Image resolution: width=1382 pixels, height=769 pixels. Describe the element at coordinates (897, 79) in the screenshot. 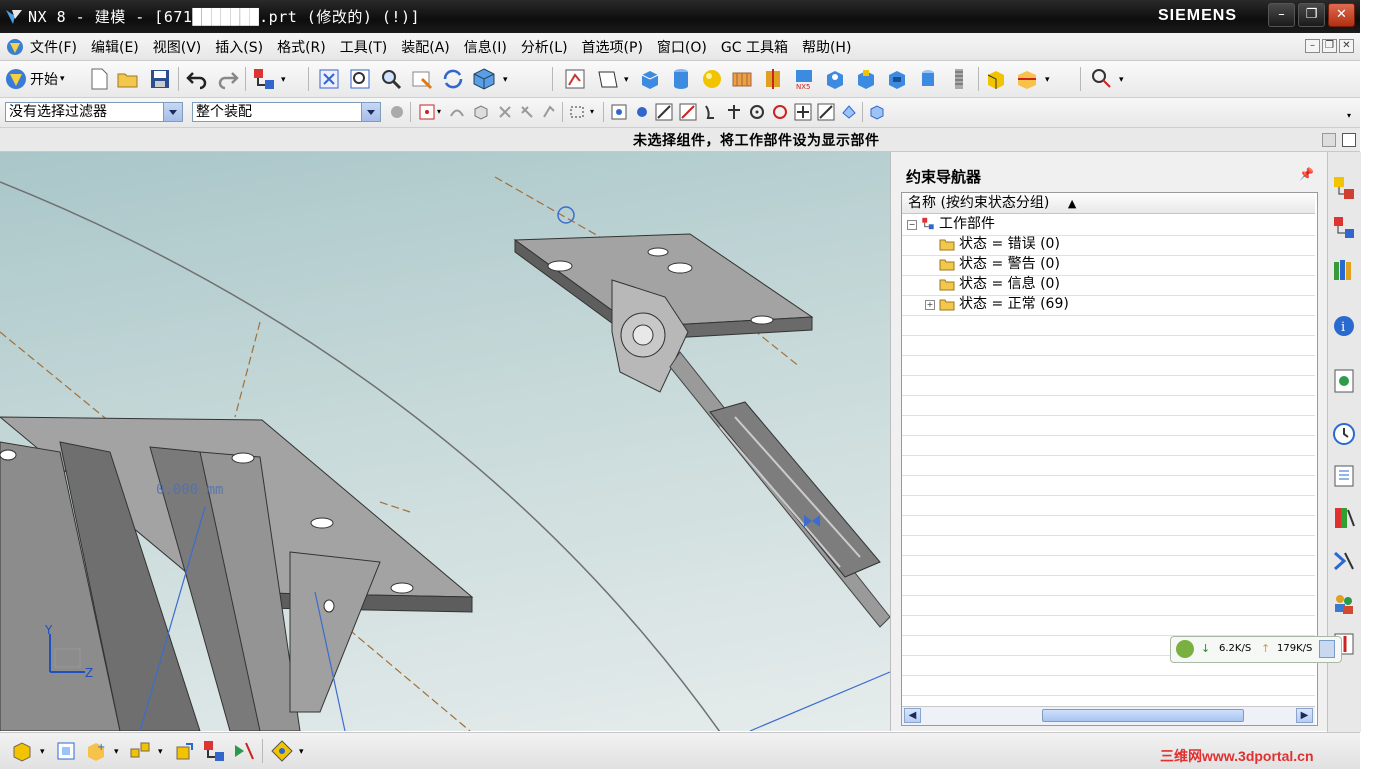

I see `pocket-icon` at that location.